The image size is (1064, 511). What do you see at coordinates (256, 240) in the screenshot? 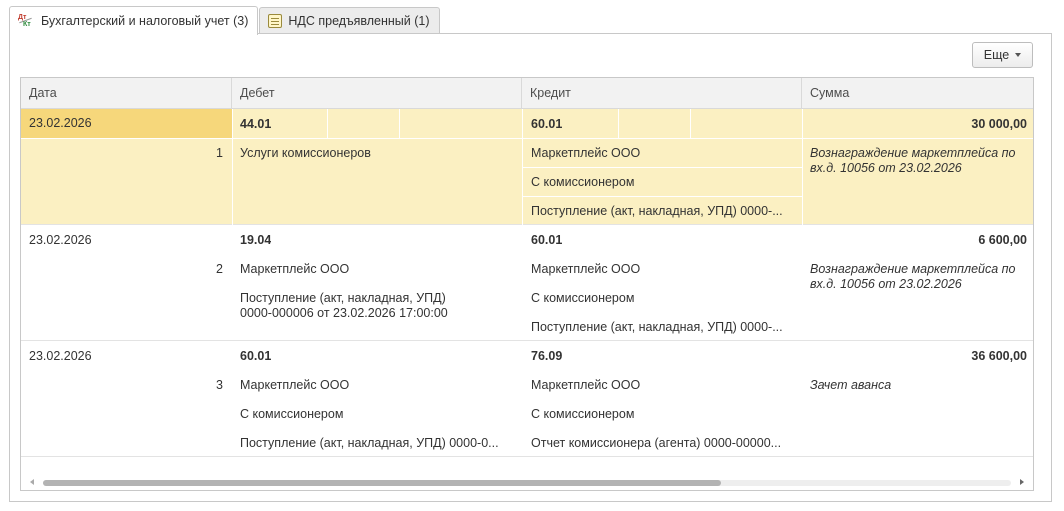
I see `debit-account: 19.04` at bounding box center [256, 240].